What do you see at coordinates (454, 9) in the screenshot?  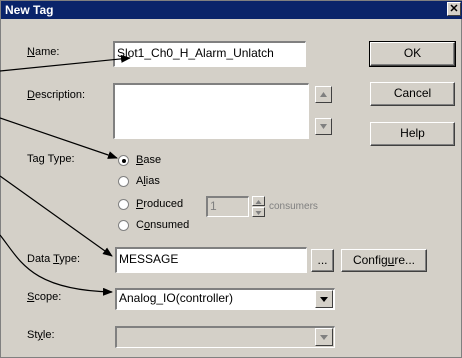 I see `close-icon: ✕` at bounding box center [454, 9].